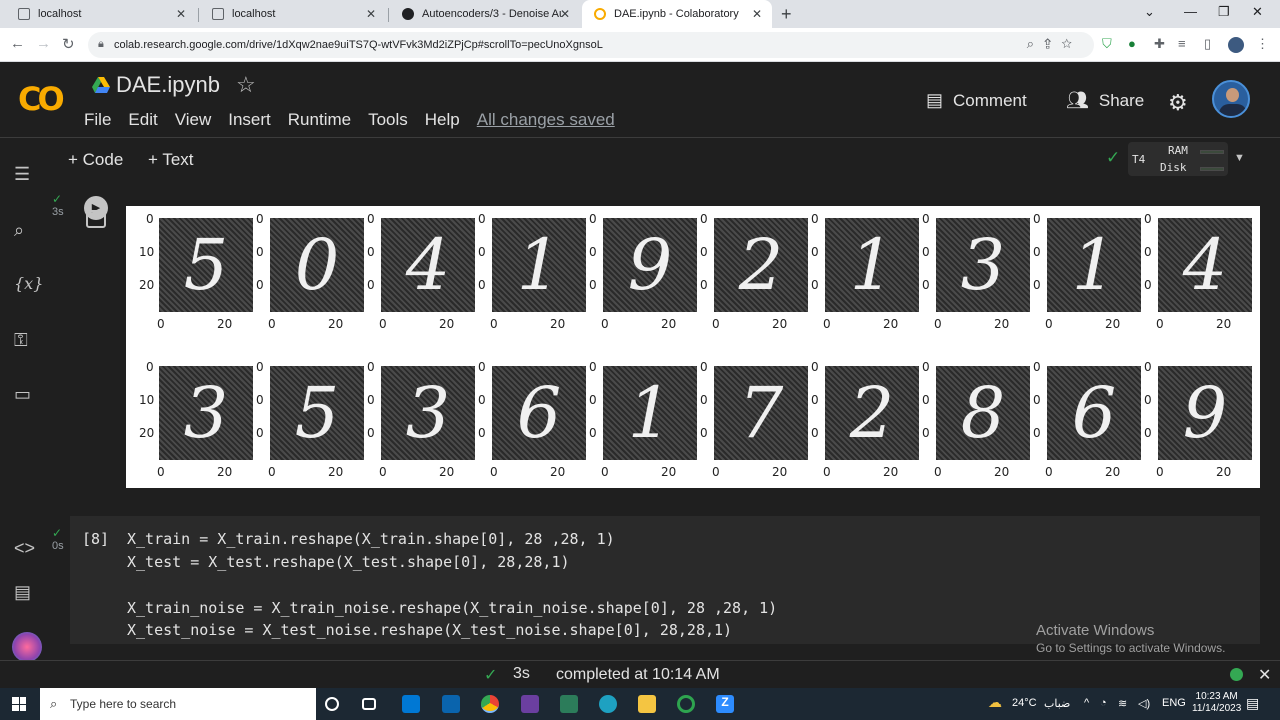 The width and height of the screenshot is (1280, 720). I want to click on new-tab-button: +, so click(786, 14).